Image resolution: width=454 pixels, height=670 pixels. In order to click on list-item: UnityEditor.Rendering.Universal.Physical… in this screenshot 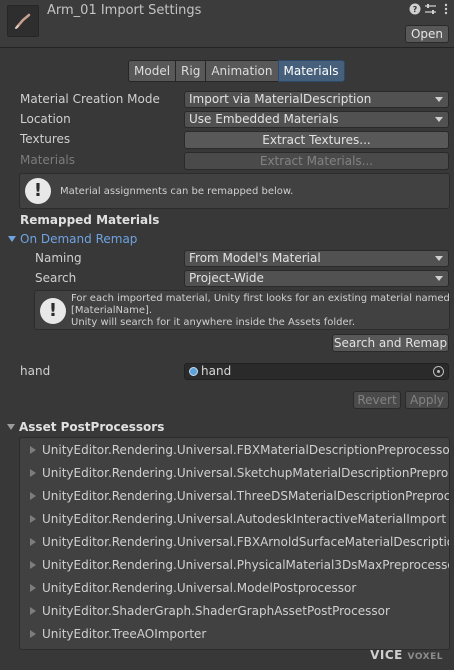, I will do `click(239, 565)`.